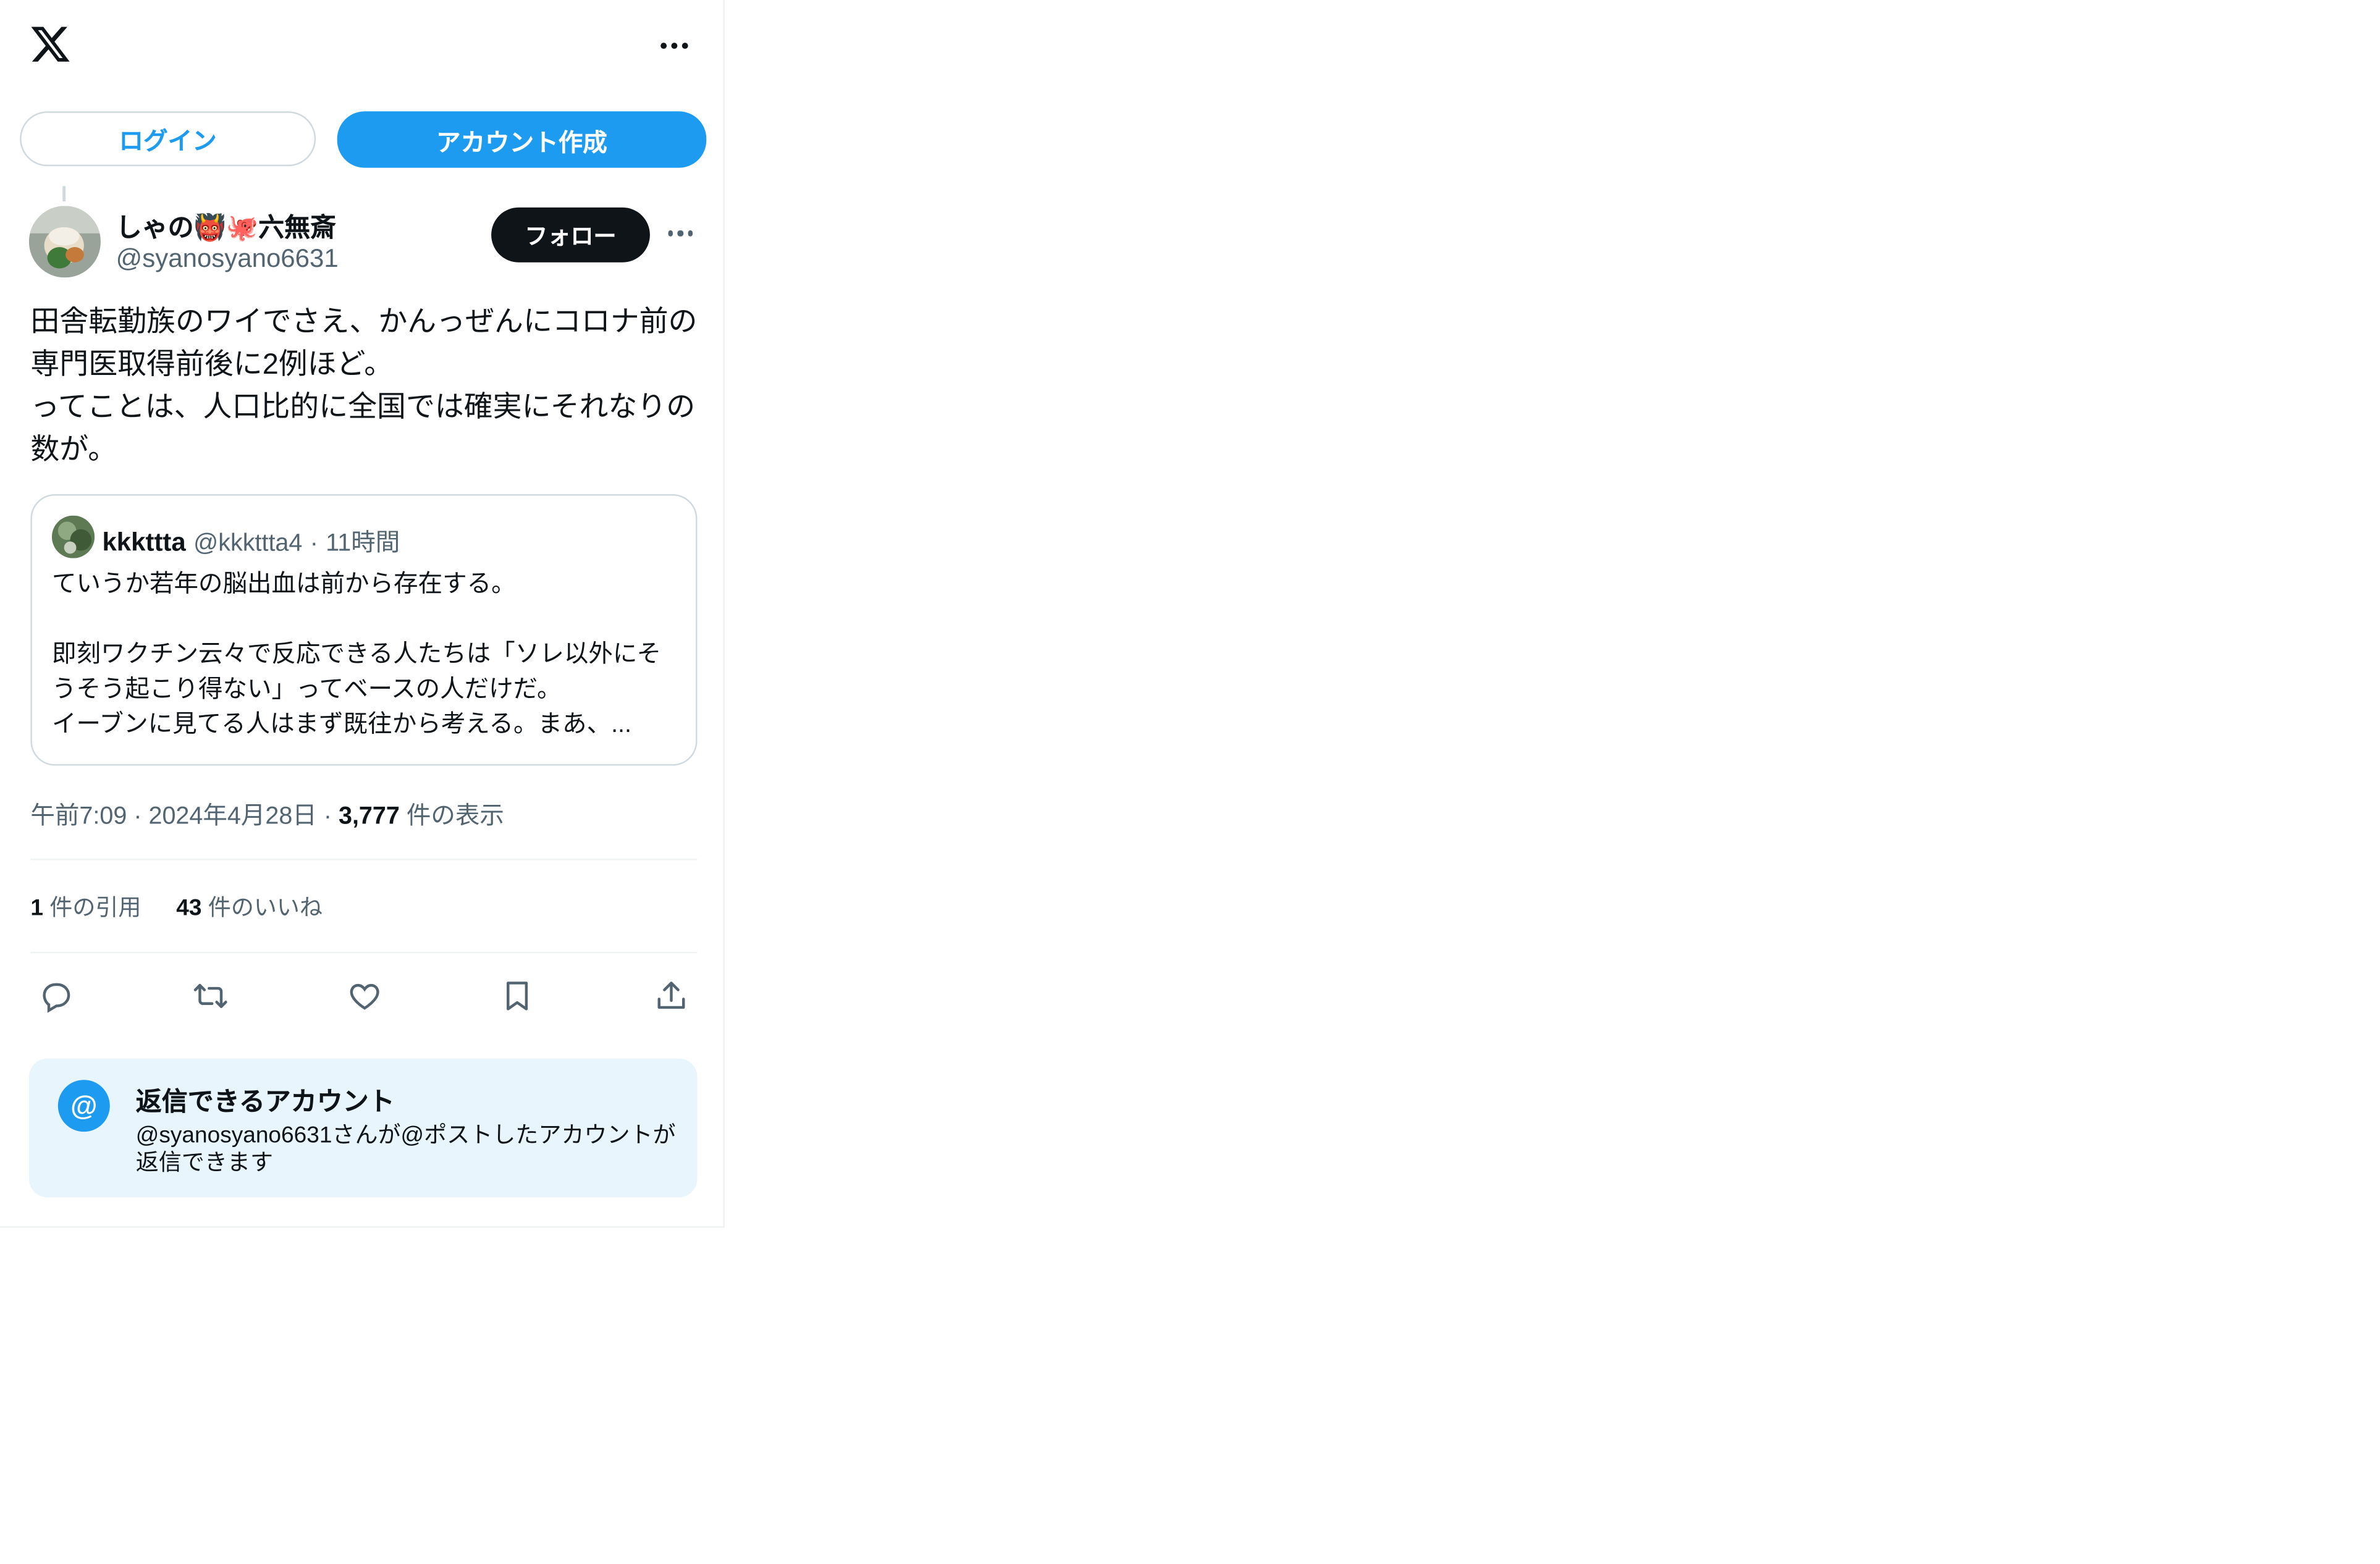  Describe the element at coordinates (232, 817) in the screenshot. I see `post-date: 2024年4月28日` at that location.